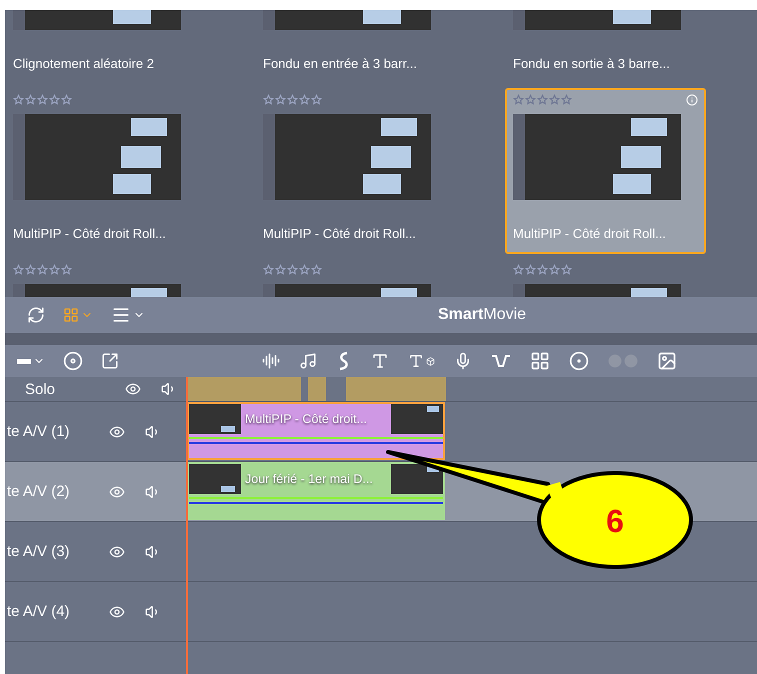 The image size is (757, 674). What do you see at coordinates (381, 612) in the screenshot?
I see `track-row: te A/V (4)` at bounding box center [381, 612].